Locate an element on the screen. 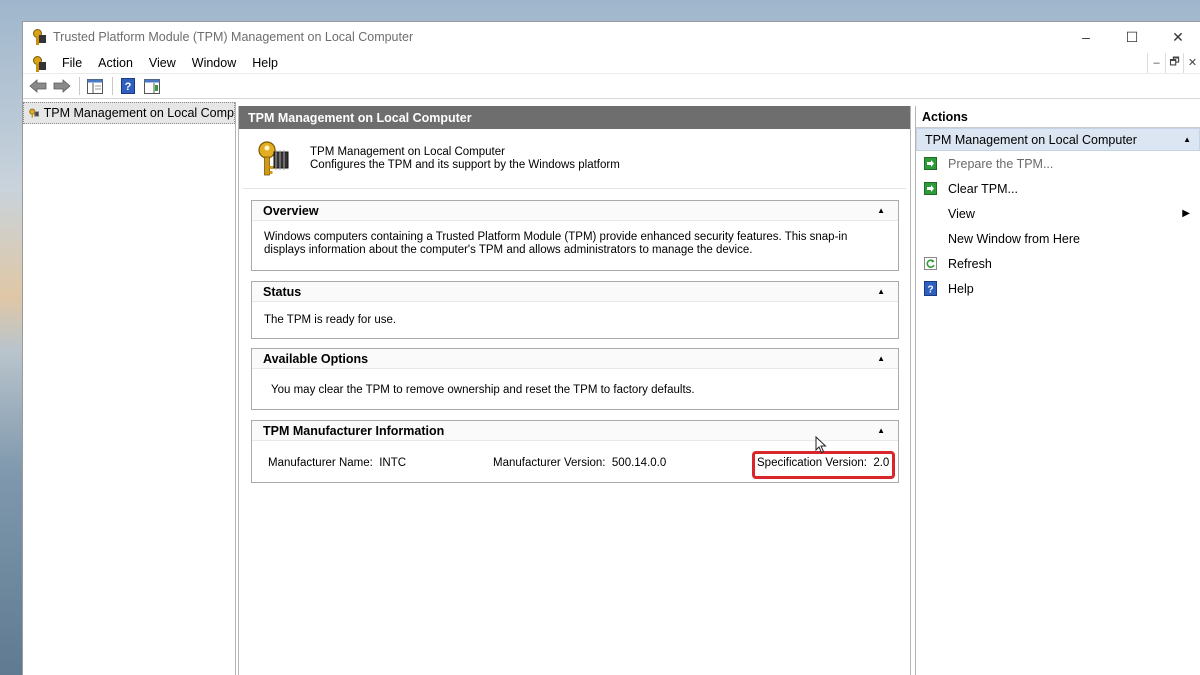  menu-bar: File Action View Window Help – 🗗 ✕ is located at coordinates (611, 63).